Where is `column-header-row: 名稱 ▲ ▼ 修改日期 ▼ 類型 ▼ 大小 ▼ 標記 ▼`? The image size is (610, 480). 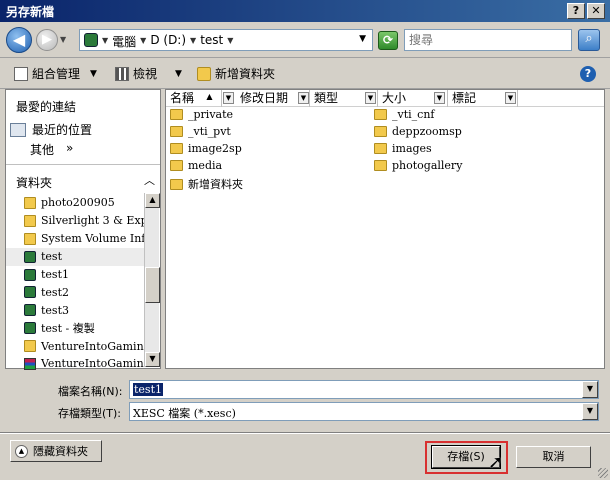 column-header-row: 名稱 ▲ ▼ 修改日期 ▼ 類型 ▼ 大小 ▼ 標記 ▼ is located at coordinates (385, 98).